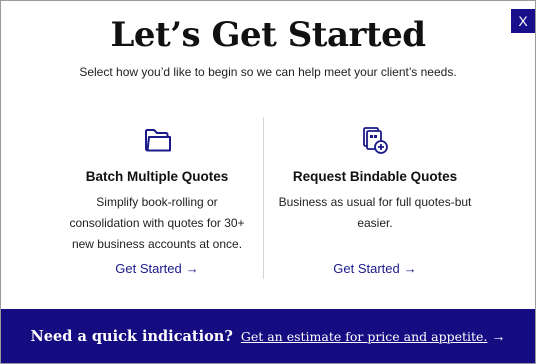 This screenshot has height=364, width=536. Describe the element at coordinates (157, 202) in the screenshot. I see `desc-line: Simplify book-rolling or` at that location.